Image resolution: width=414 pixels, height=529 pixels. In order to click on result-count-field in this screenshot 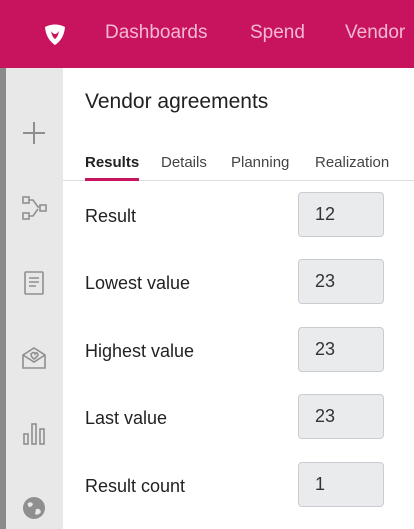, I will do `click(341, 484)`.